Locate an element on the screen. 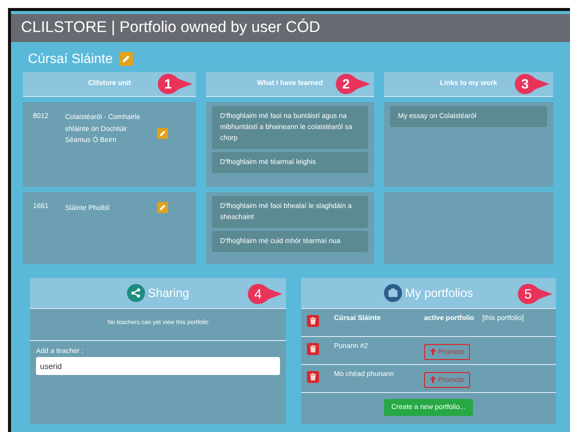 The width and height of the screenshot is (570, 432). panel-title: Sharing is located at coordinates (169, 293).